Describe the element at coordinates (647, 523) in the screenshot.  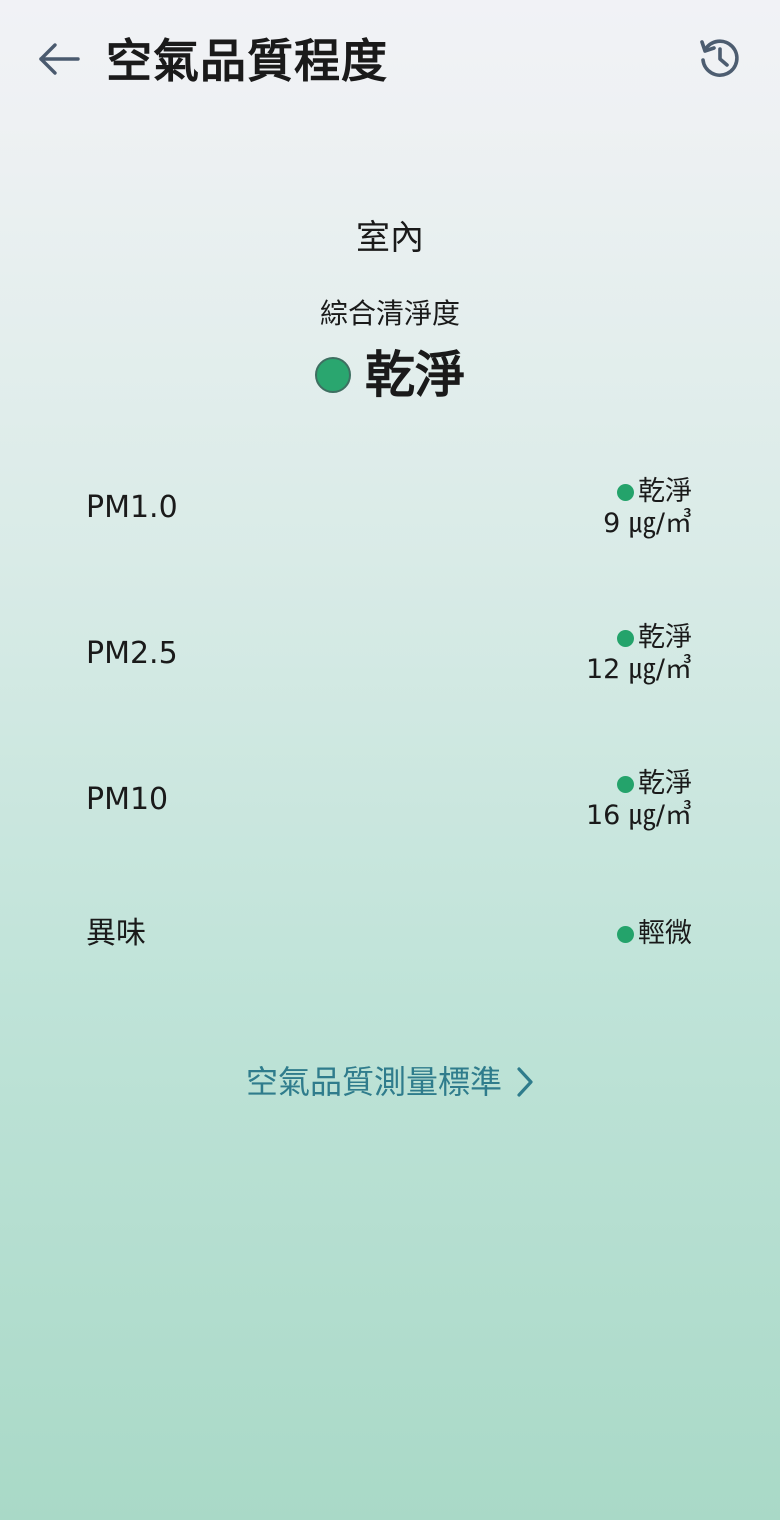
I see `metric-value: 9 ㎍/㎥` at that location.